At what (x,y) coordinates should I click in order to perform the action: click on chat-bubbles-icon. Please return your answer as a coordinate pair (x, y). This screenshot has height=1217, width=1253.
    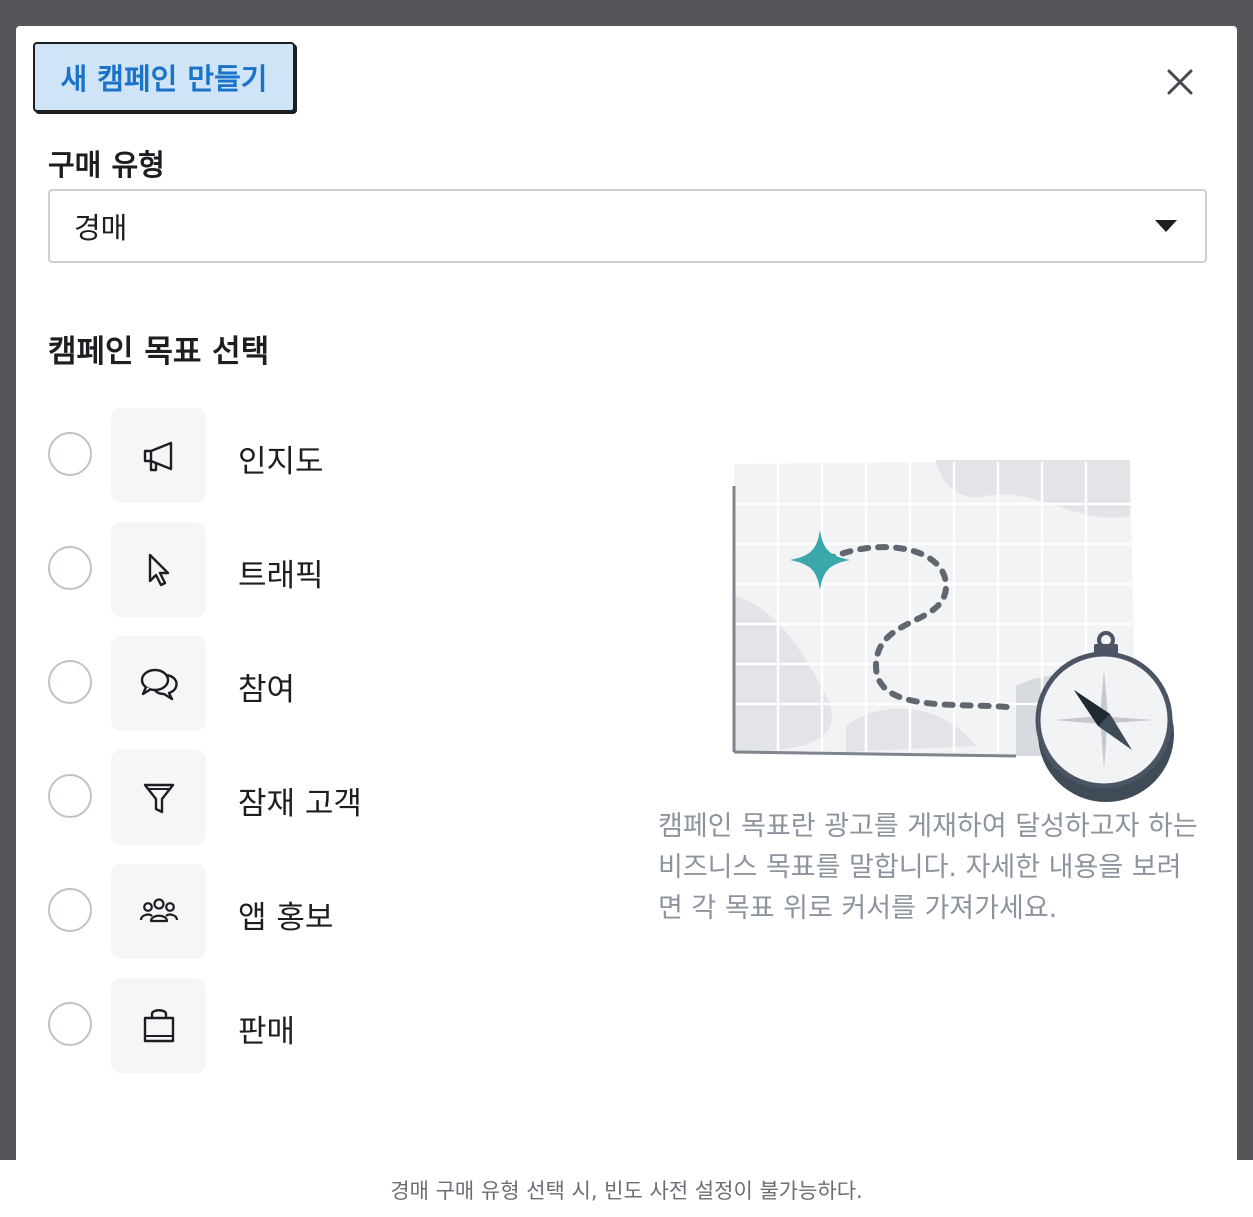
    Looking at the image, I should click on (159, 684).